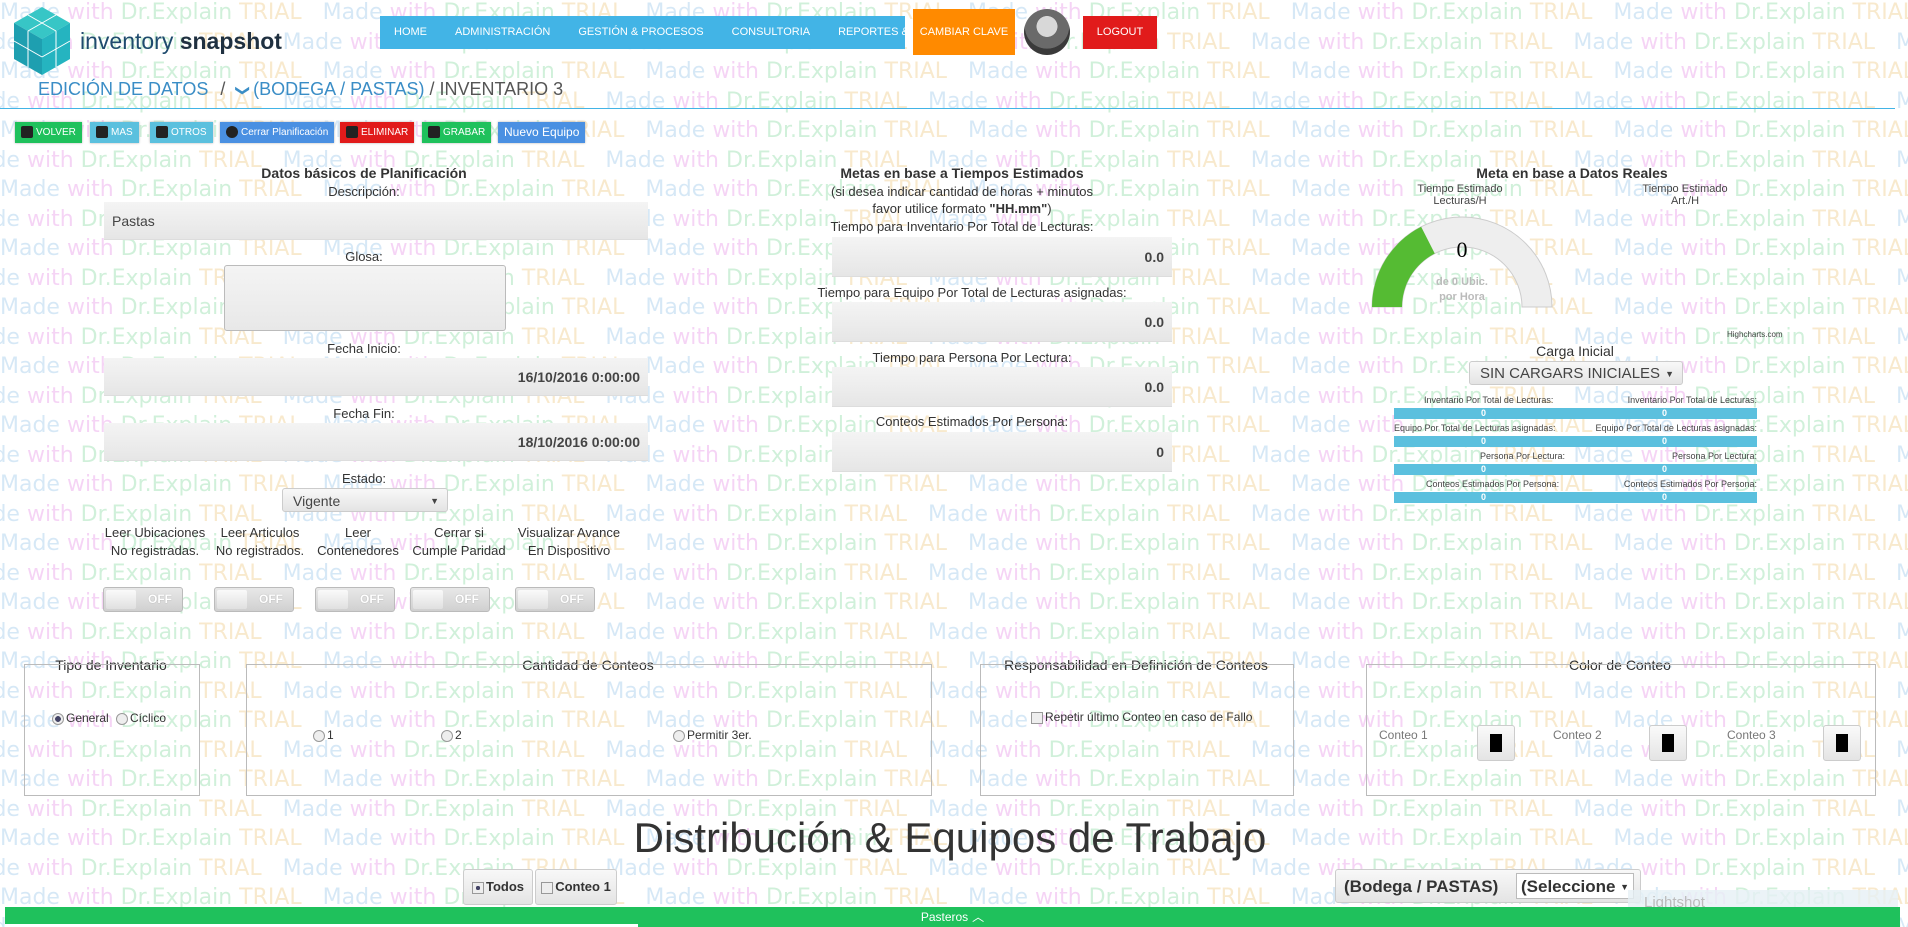 This screenshot has width=1908, height=927. What do you see at coordinates (1668, 743) in the screenshot?
I see `conteo-2-color-button` at bounding box center [1668, 743].